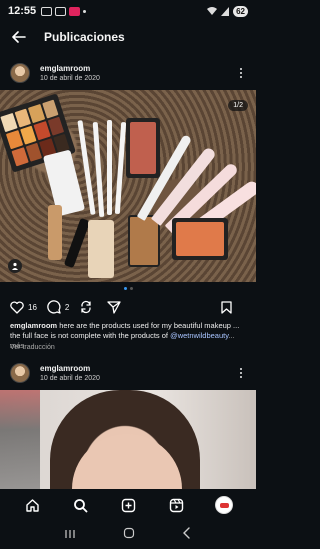 This screenshot has height=549, width=320. I want to click on carousel-dots, so click(128, 288).